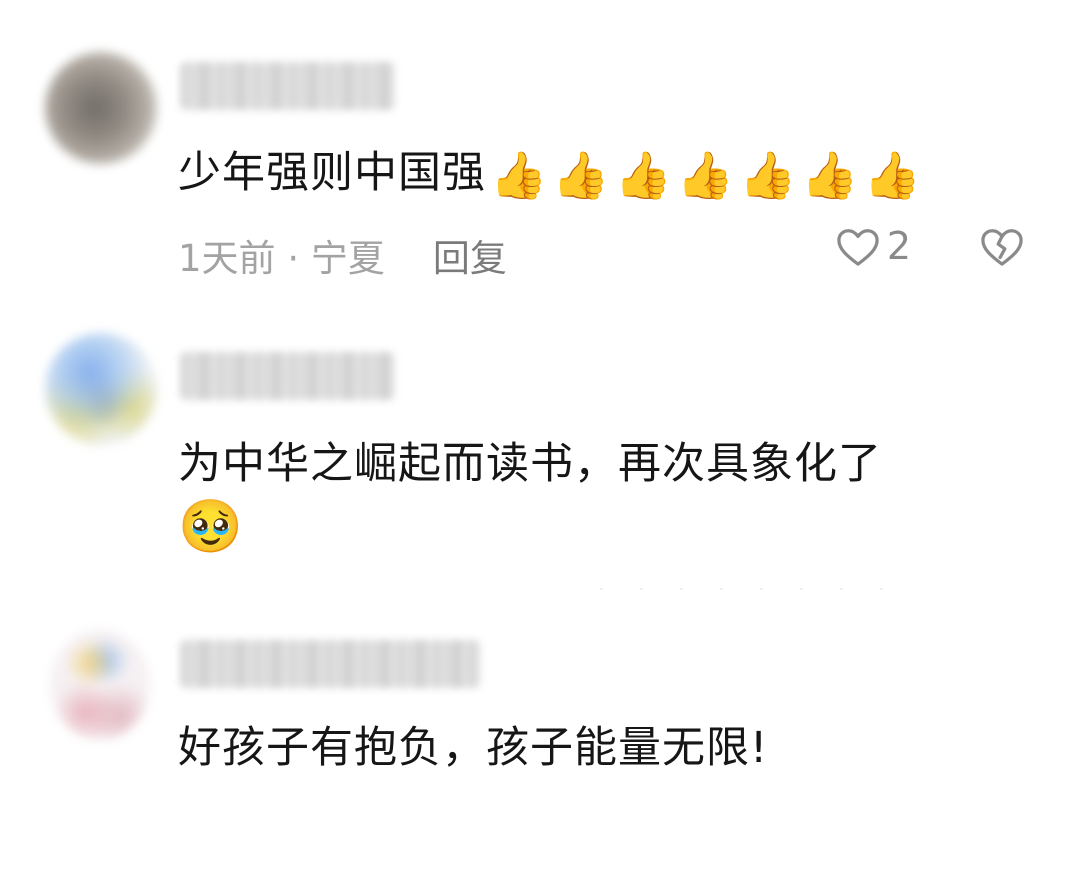 Image resolution: width=1080 pixels, height=887 pixels. I want to click on reply-button: 回复, so click(470, 258).